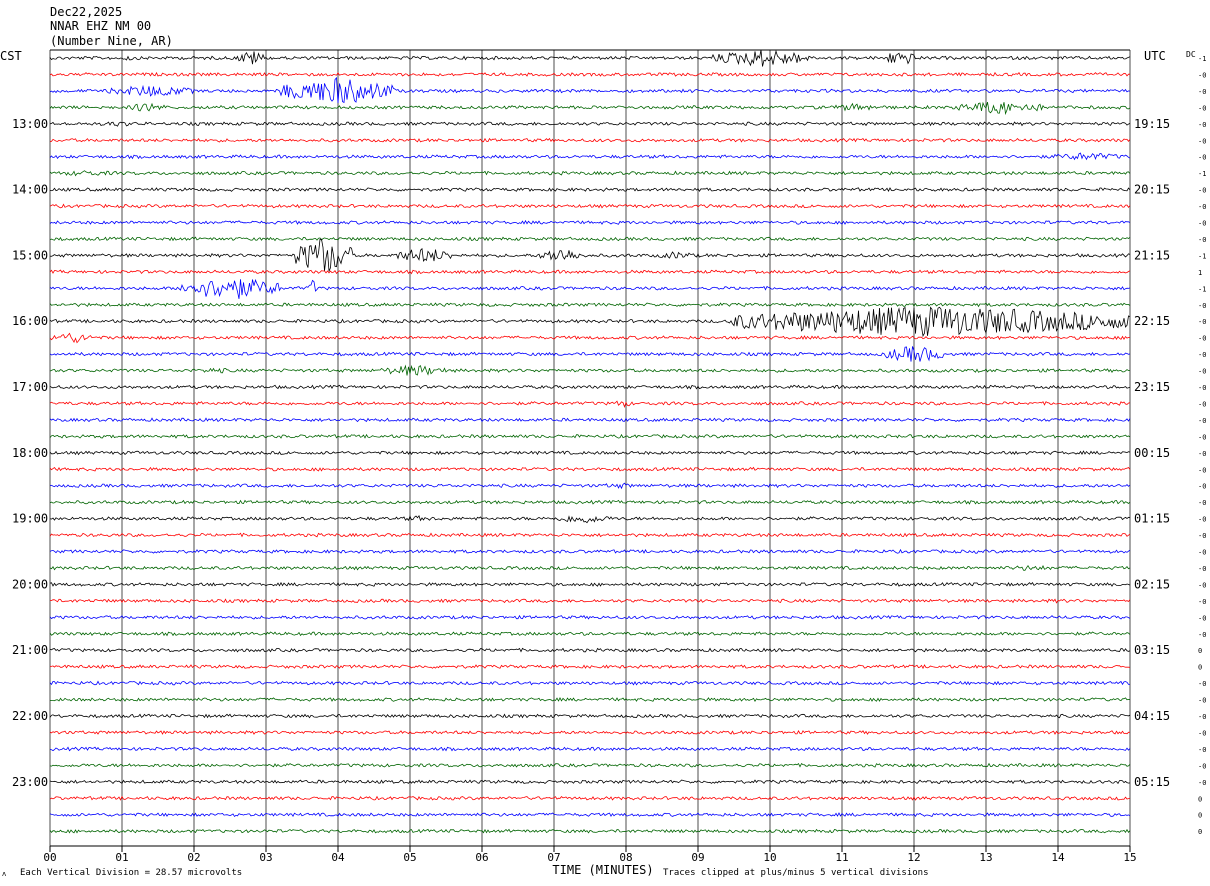 The image size is (1210, 886). Describe the element at coordinates (590, 855) in the screenshot. I see `x-axis-ticks: 00 01 02 03 04 05 06 07 08 09 10 11 12 13 14 15` at that location.